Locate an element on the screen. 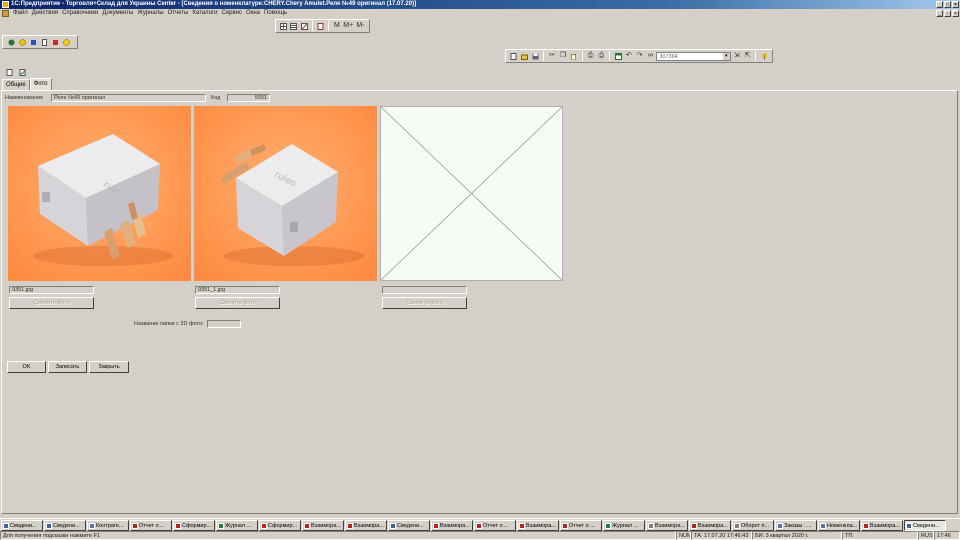 This screenshot has width=960, height=540. menu-catalogs: Каталоги is located at coordinates (204, 13).